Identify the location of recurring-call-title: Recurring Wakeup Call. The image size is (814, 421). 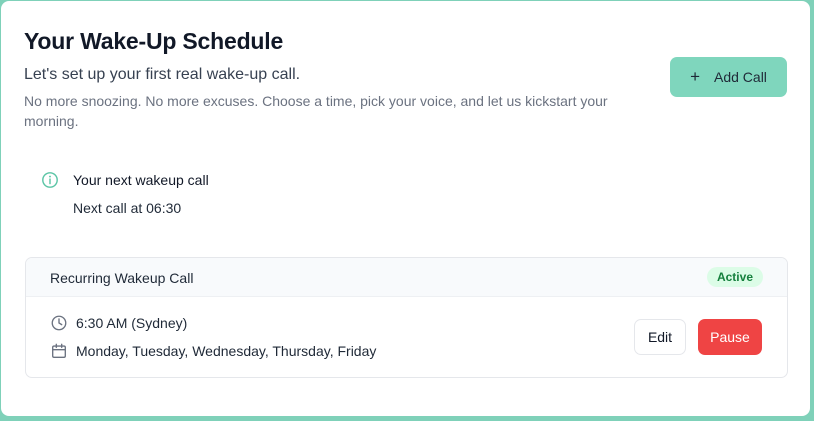
(122, 278).